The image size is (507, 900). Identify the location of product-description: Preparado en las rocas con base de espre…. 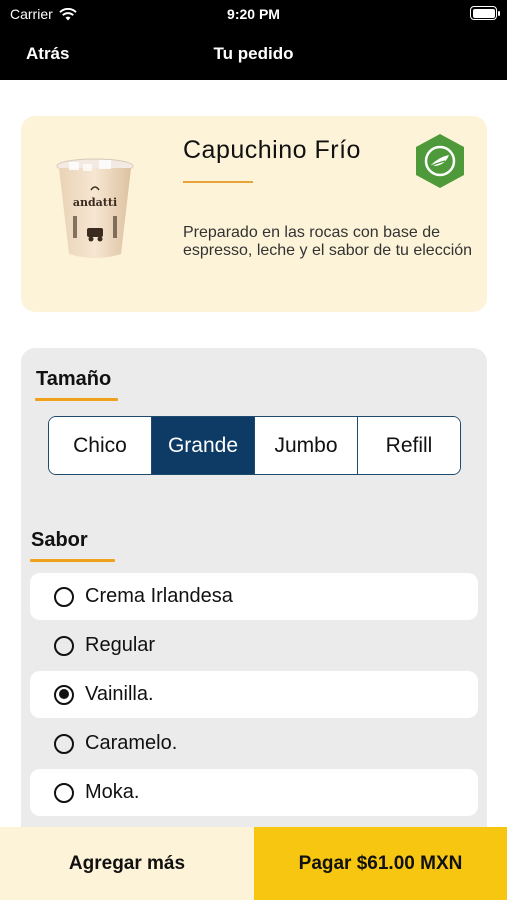
(328, 241).